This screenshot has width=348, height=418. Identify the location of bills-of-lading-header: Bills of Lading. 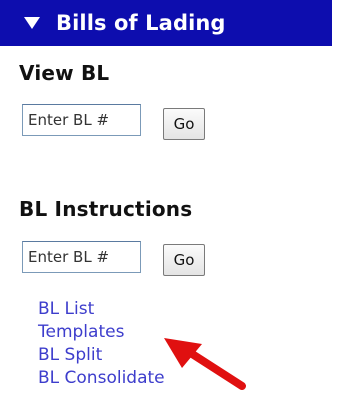
(166, 23).